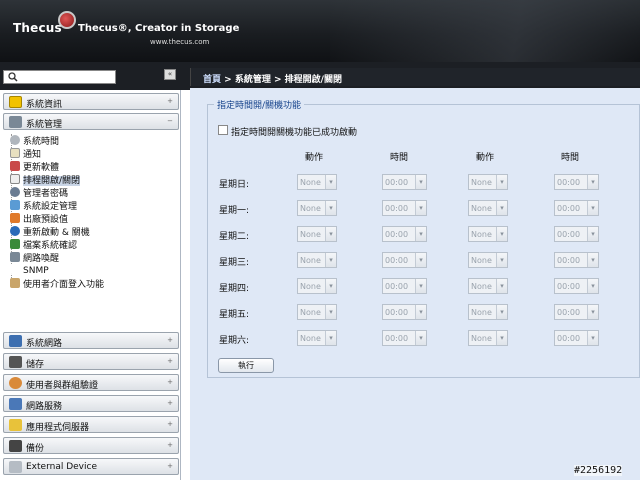 This screenshot has width=640, height=480. I want to click on item-label: 檔案系統確認, so click(50, 246).